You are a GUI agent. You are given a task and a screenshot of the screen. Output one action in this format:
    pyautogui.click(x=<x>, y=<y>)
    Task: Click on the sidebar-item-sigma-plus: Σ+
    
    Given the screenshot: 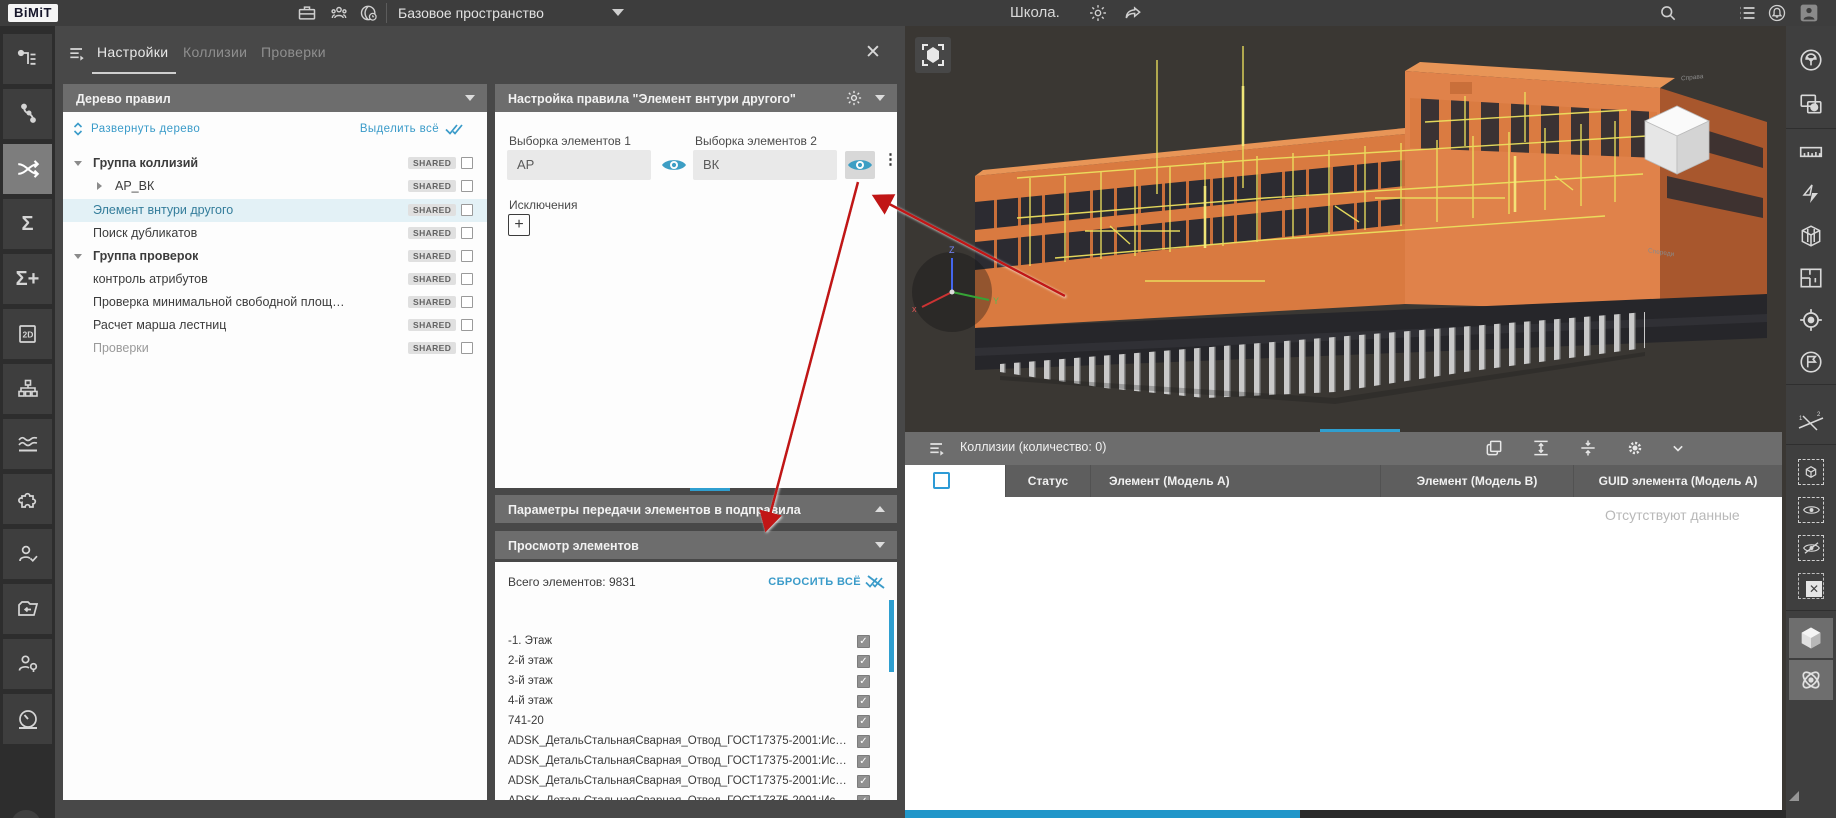 What is the action you would take?
    pyautogui.click(x=27, y=279)
    